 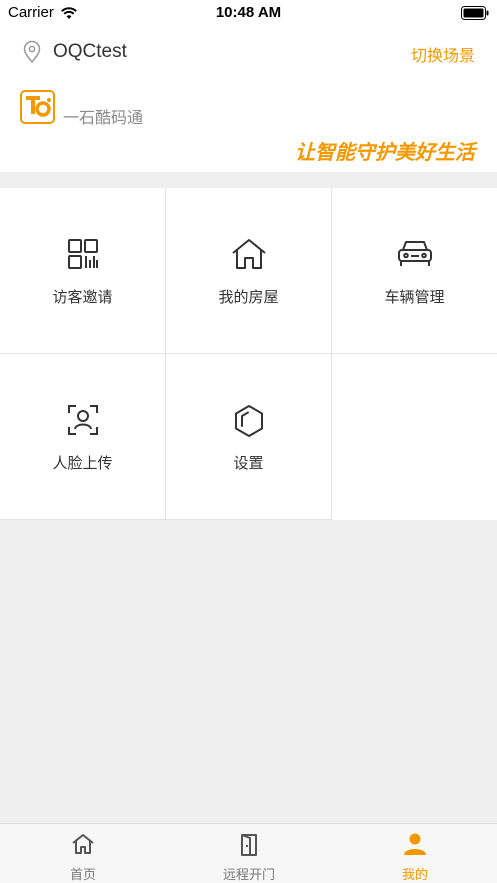 I want to click on settings-button: 设置, so click(x=249, y=437).